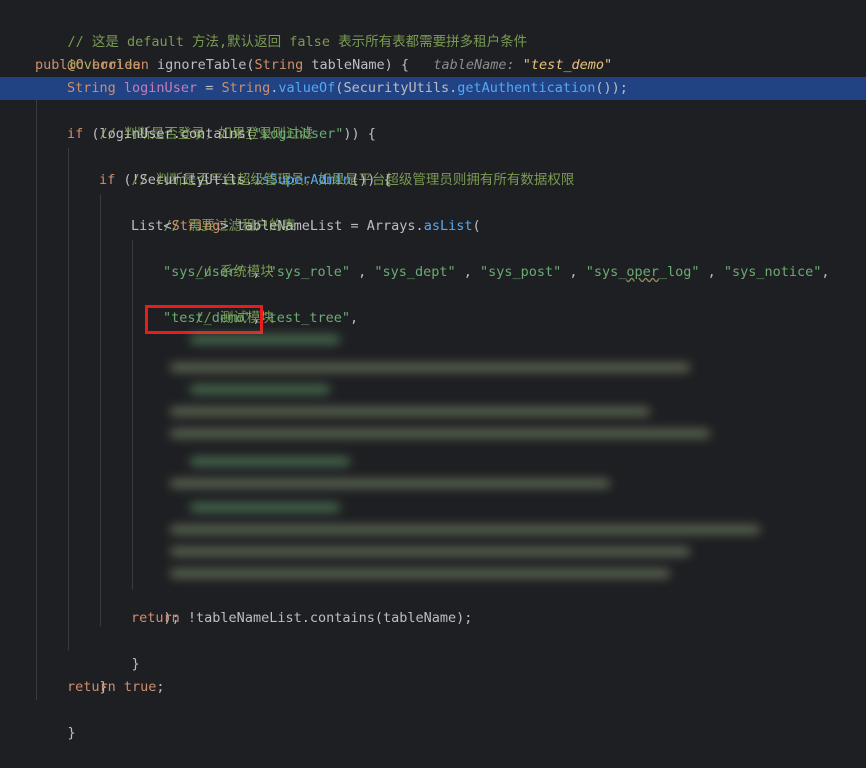  Describe the element at coordinates (167, 226) in the screenshot. I see `generic-bracket: <` at that location.